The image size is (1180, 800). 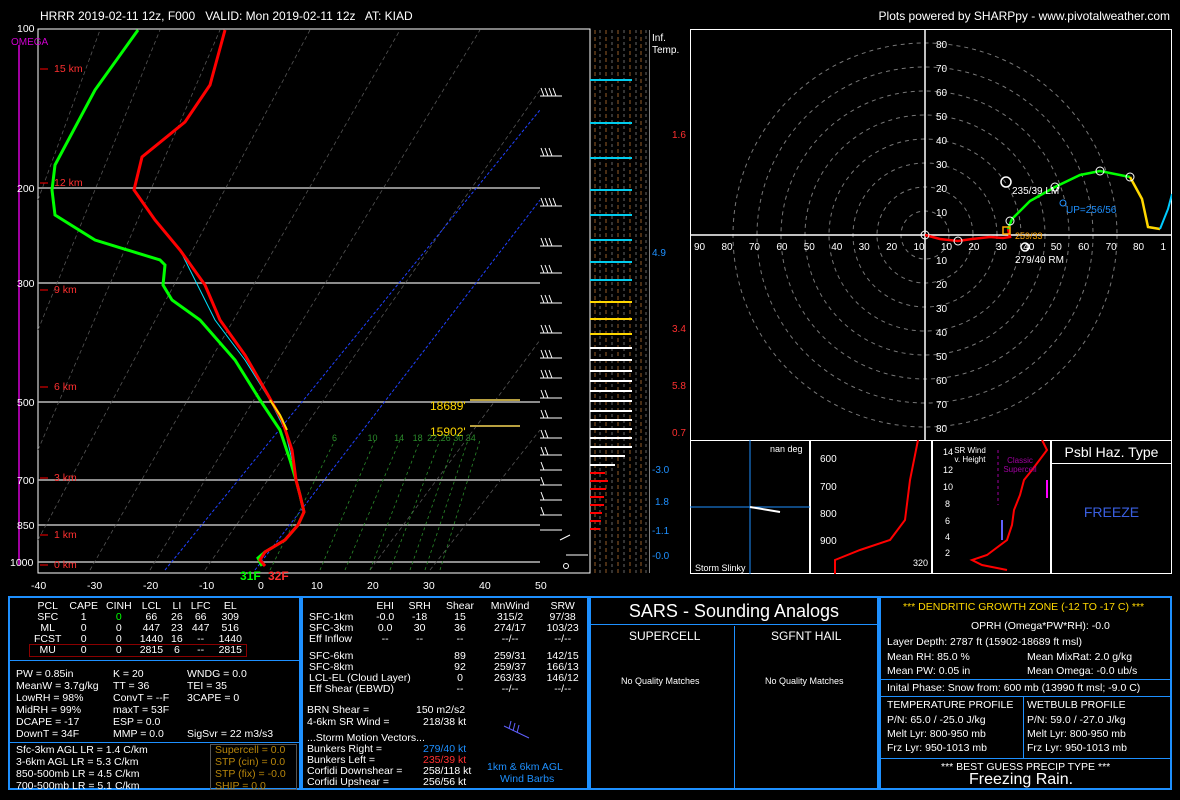 What do you see at coordinates (662, 502) in the screenshot?
I see `inflow-val: 1.8` at bounding box center [662, 502].